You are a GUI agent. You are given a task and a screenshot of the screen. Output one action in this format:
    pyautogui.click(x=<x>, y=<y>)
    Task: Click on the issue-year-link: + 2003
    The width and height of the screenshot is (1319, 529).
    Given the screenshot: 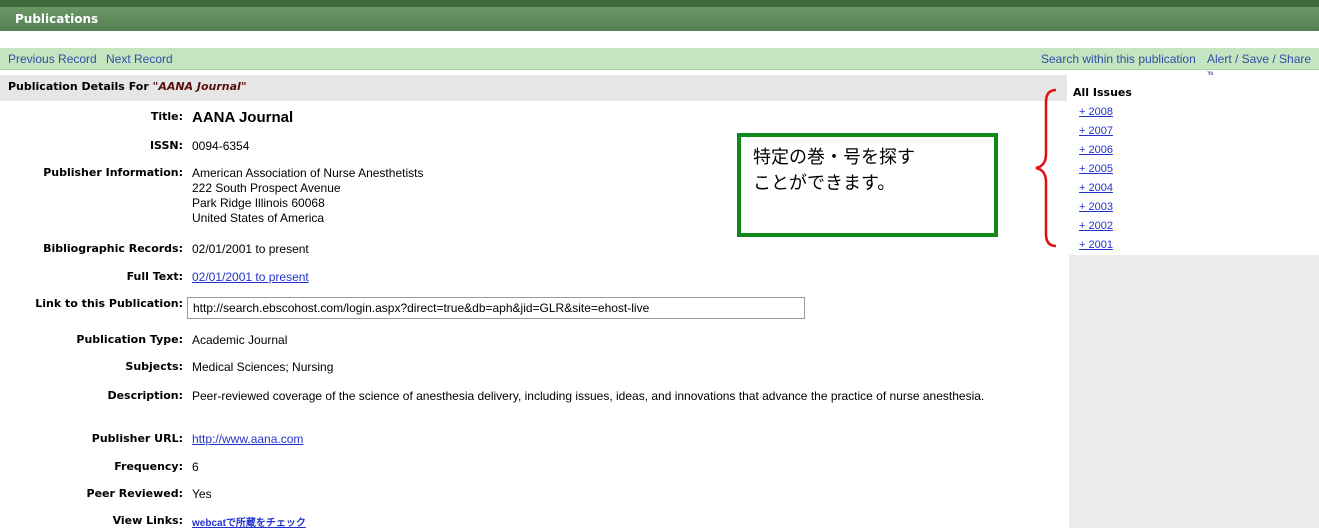 What is the action you would take?
    pyautogui.click(x=1096, y=207)
    